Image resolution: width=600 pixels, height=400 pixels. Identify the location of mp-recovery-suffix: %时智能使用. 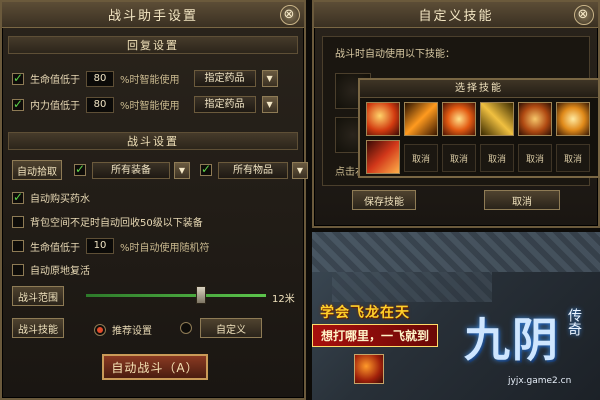
(150, 106).